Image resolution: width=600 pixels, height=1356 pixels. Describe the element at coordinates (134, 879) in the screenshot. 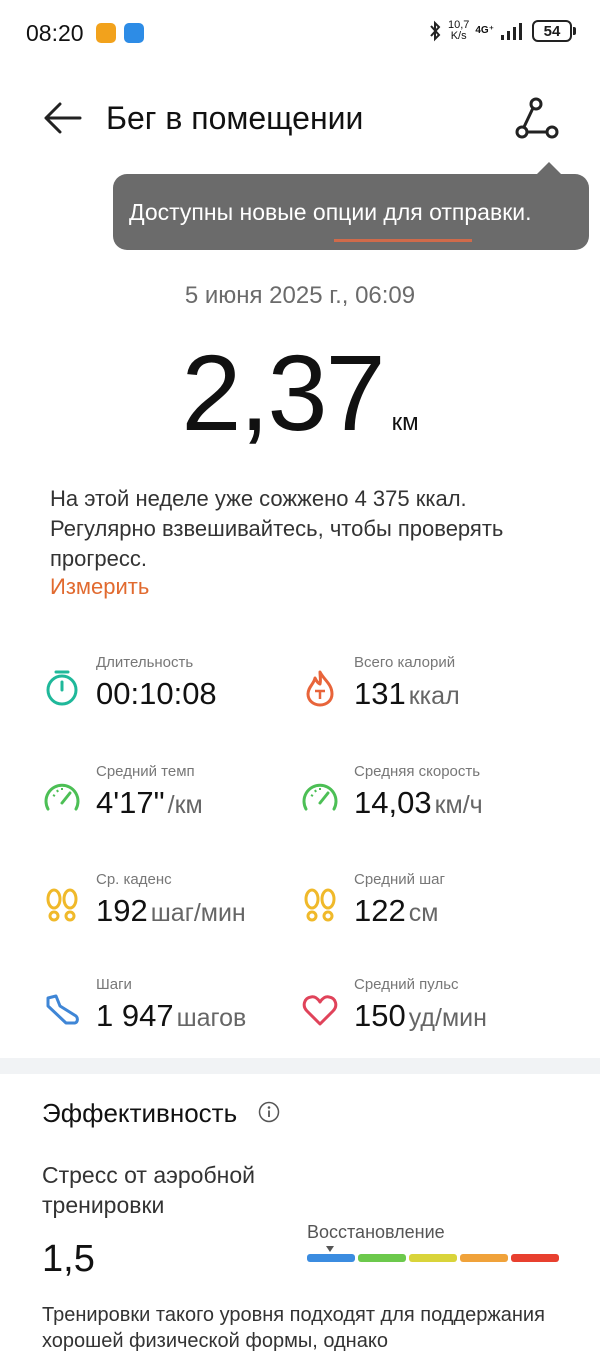

I see `metric-label: Ср. каденс` at that location.